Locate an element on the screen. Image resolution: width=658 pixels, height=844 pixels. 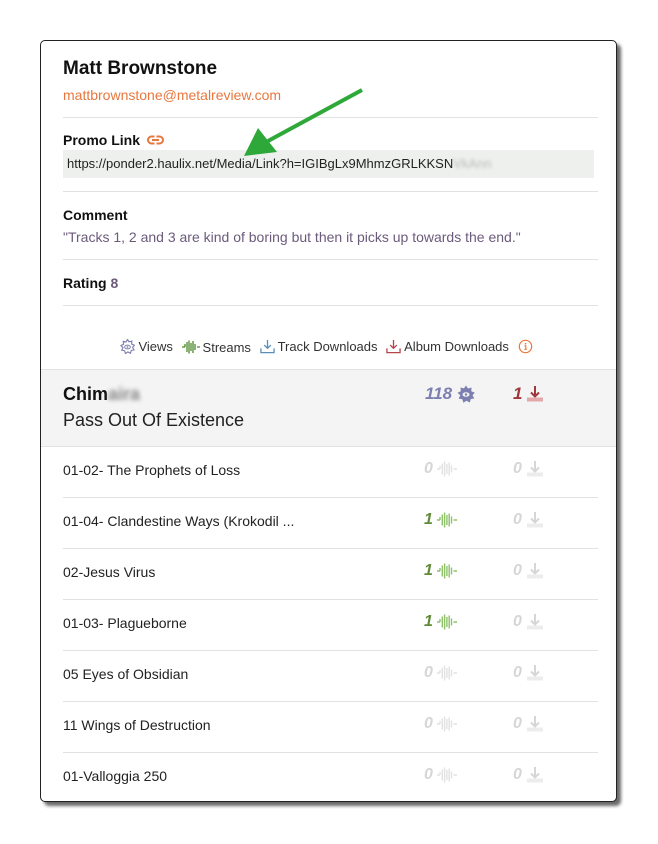
legend-track-downloads: Track Downloads is located at coordinates (318, 346).